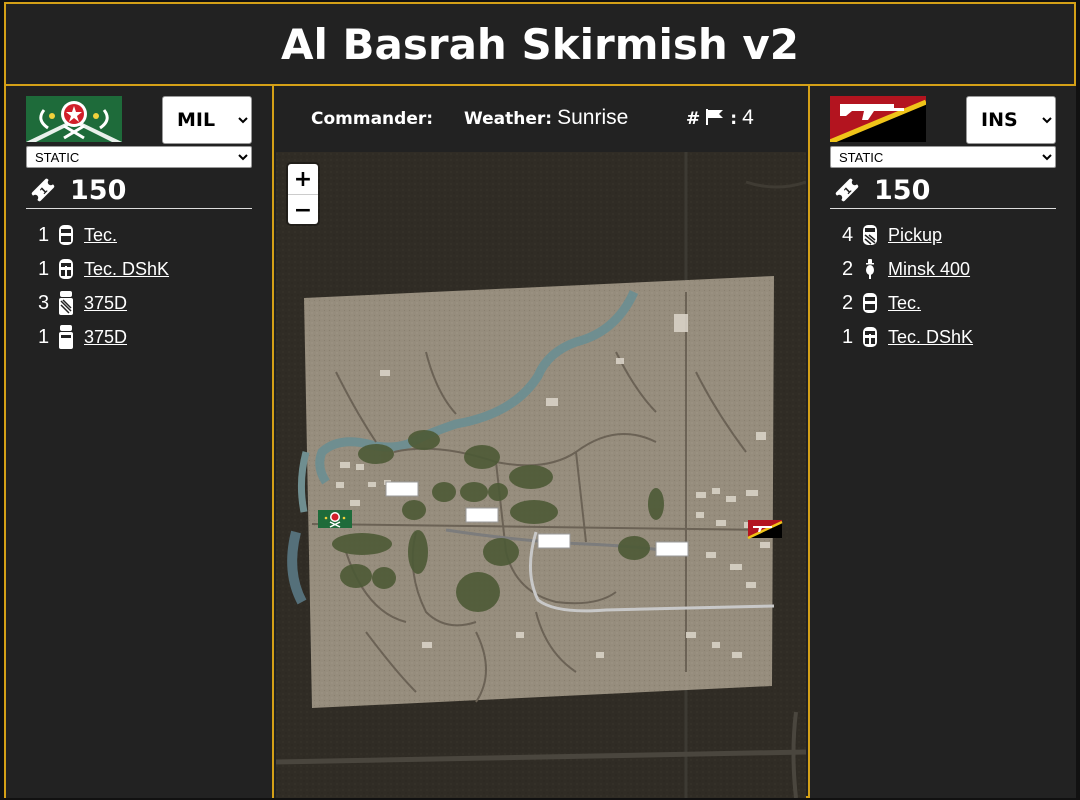 The height and width of the screenshot is (800, 1080). Describe the element at coordinates (915, 235) in the screenshot. I see `unit-link: Pickup` at that location.